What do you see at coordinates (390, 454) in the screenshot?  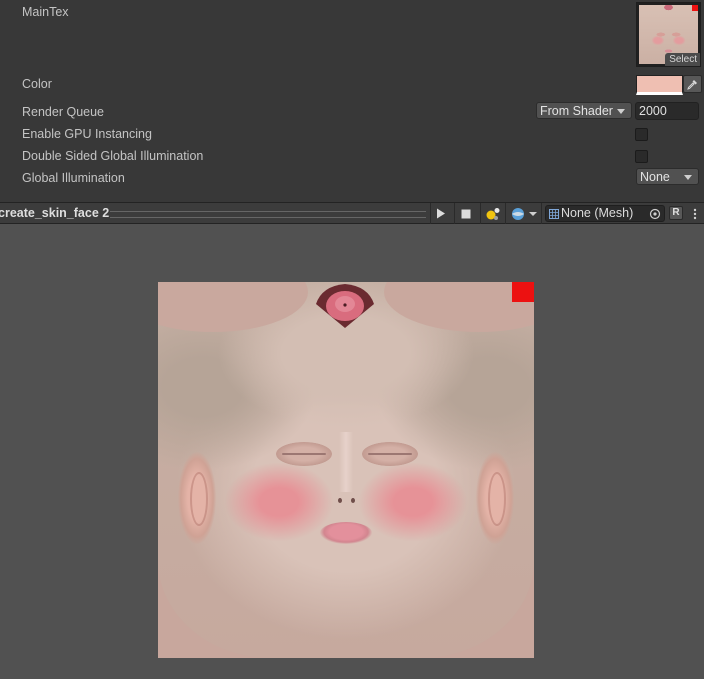 I see `right-eye` at bounding box center [390, 454].